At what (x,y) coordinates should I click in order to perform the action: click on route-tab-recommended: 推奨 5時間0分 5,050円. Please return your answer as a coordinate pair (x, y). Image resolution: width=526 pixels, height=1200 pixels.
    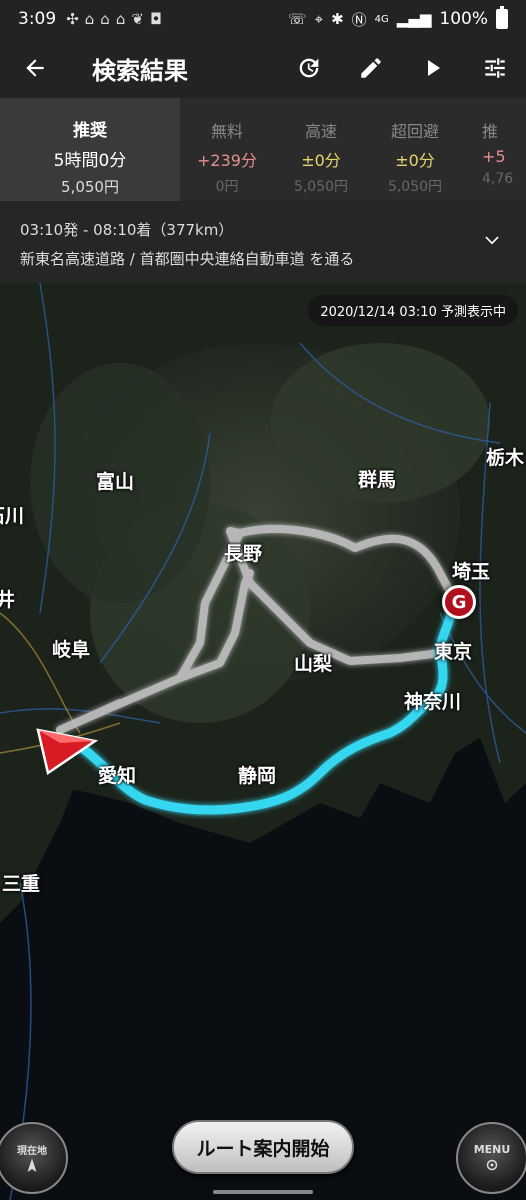
    Looking at the image, I should click on (90, 149).